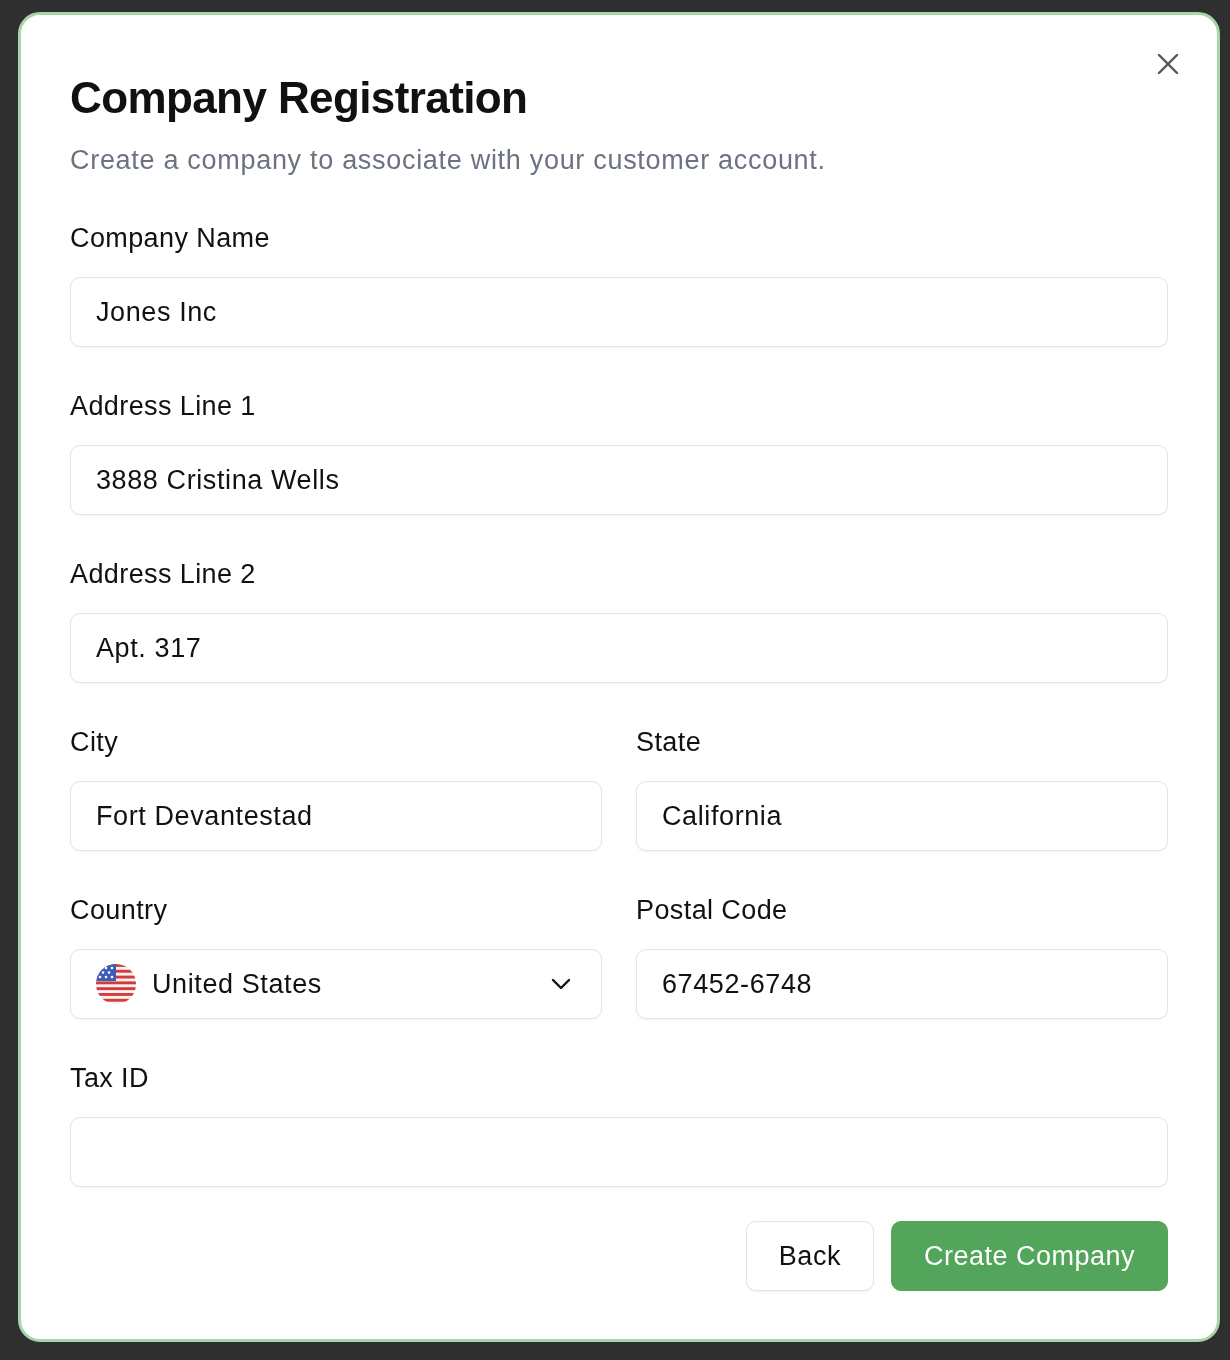  Describe the element at coordinates (448, 160) in the screenshot. I see `dialog-description: Create a company to associate with your customer account.` at that location.